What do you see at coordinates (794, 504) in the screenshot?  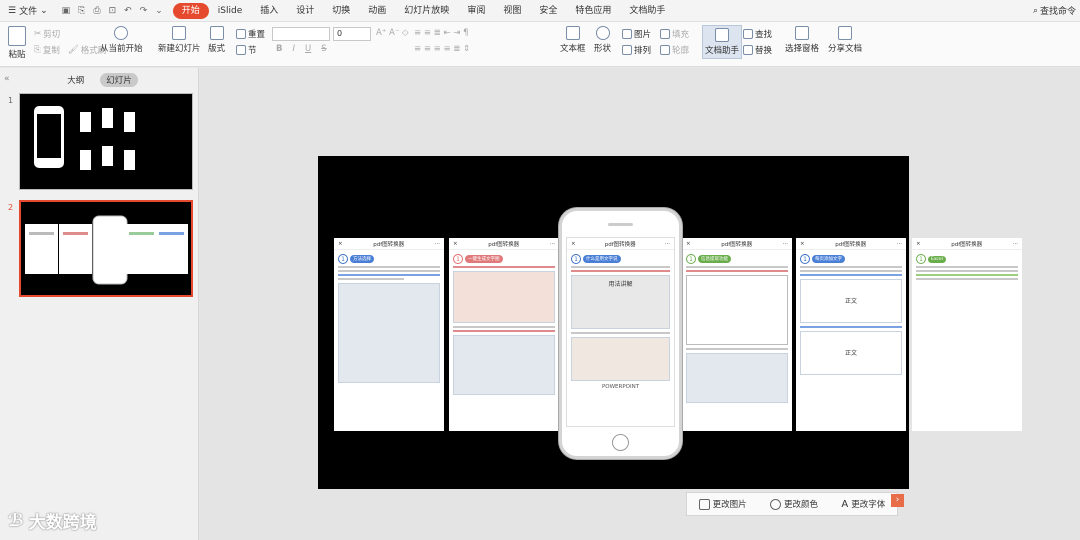 I see `change-color-button: 更改颜色` at bounding box center [794, 504].